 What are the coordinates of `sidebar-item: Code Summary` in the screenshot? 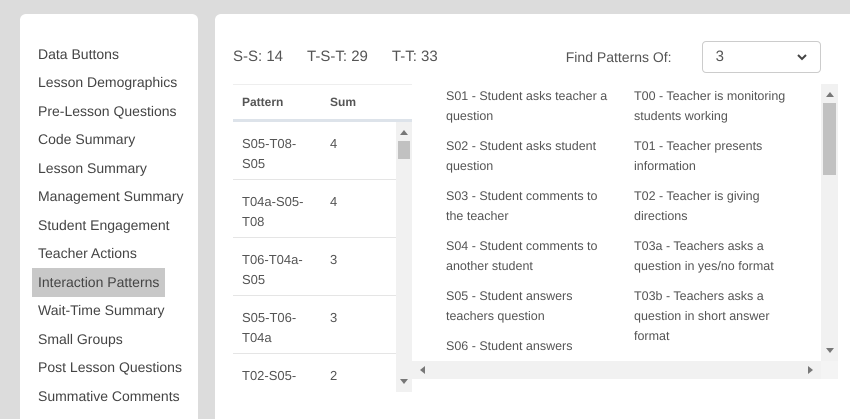 It's located at (87, 139).